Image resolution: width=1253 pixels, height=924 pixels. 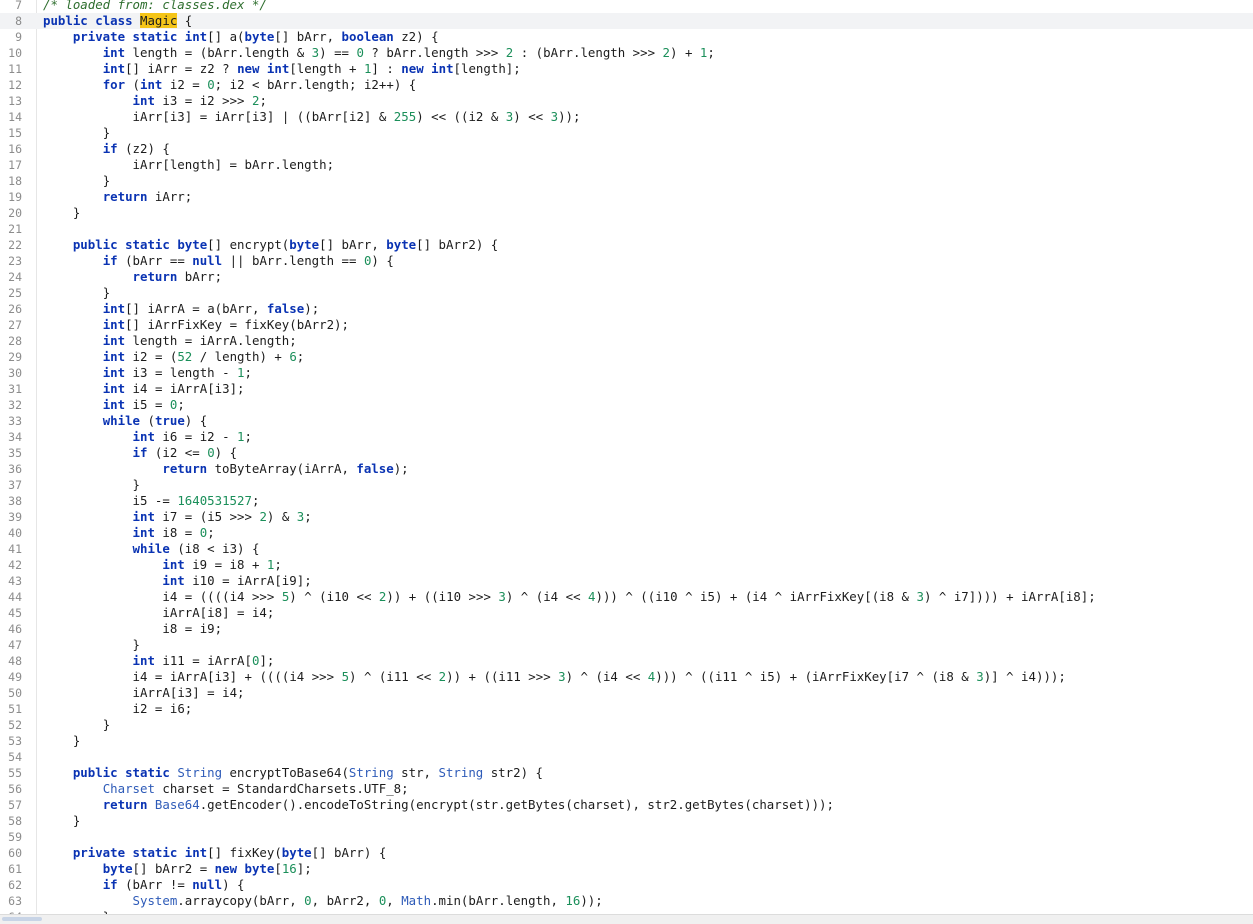 I want to click on code-line: 31 int i4 = iArrA[i3];, so click(x=626, y=389).